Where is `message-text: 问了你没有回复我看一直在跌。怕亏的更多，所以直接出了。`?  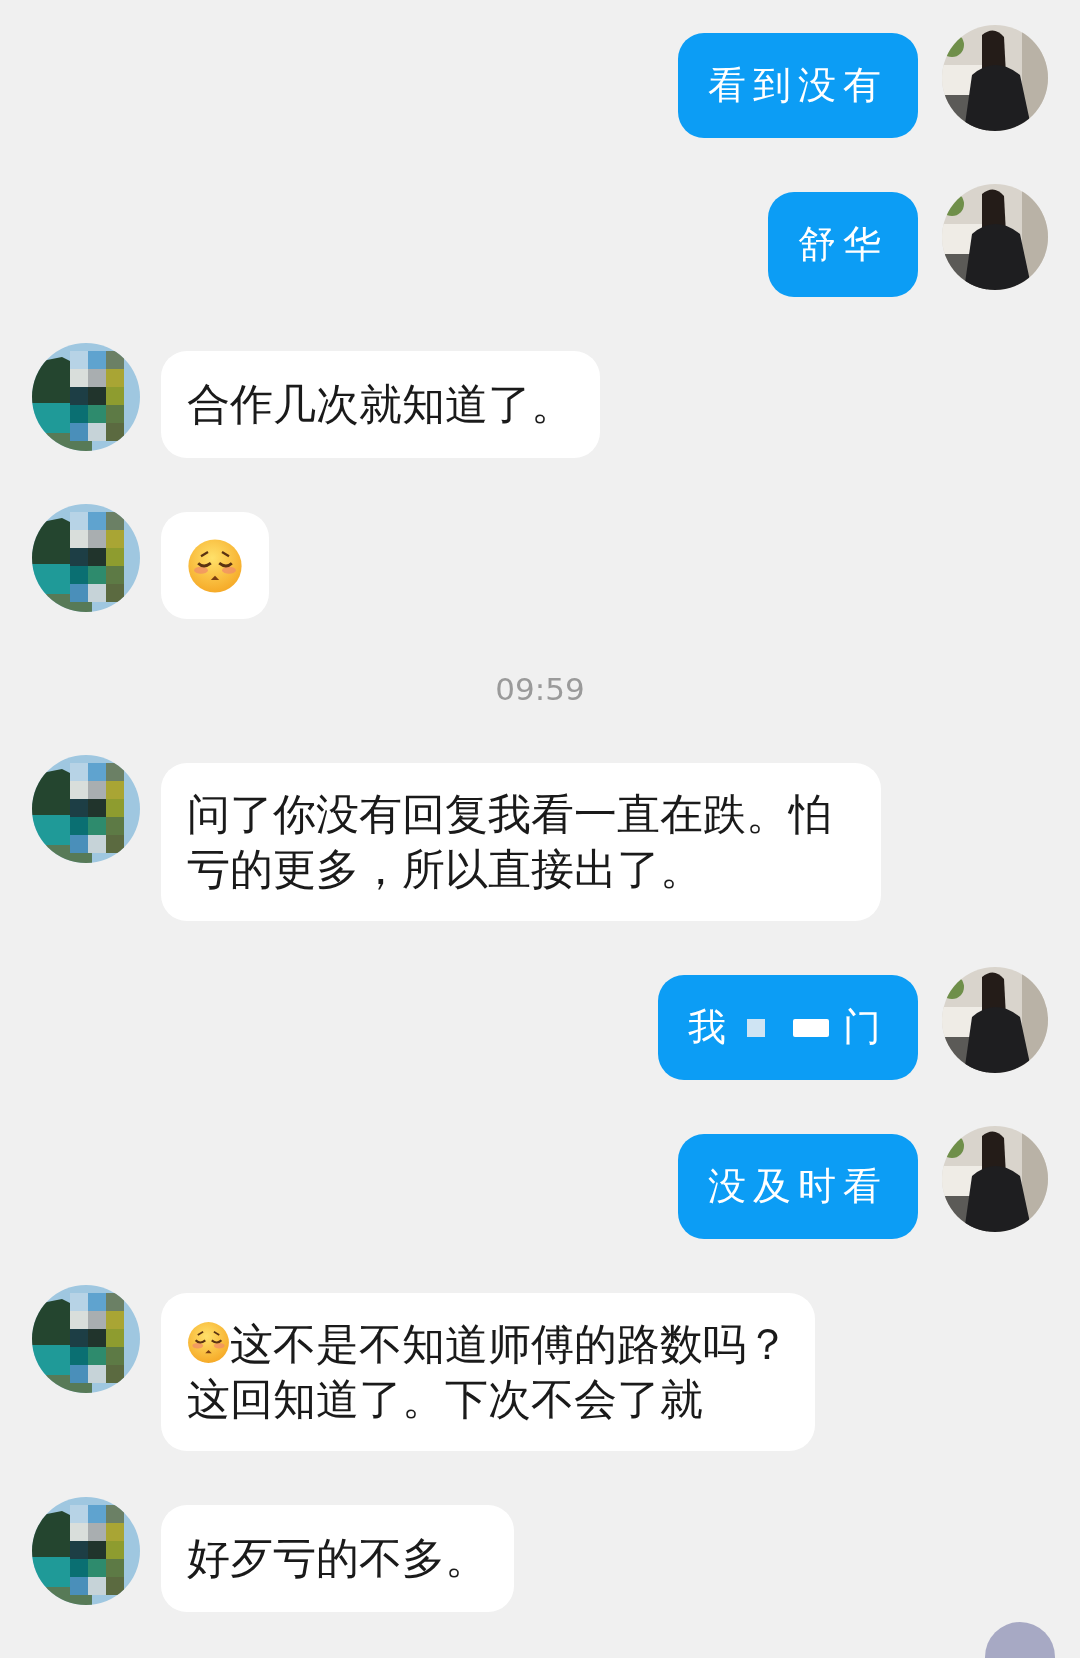 message-text: 问了你没有回复我看一直在跌。怕亏的更多，所以直接出了。 is located at coordinates (509, 841).